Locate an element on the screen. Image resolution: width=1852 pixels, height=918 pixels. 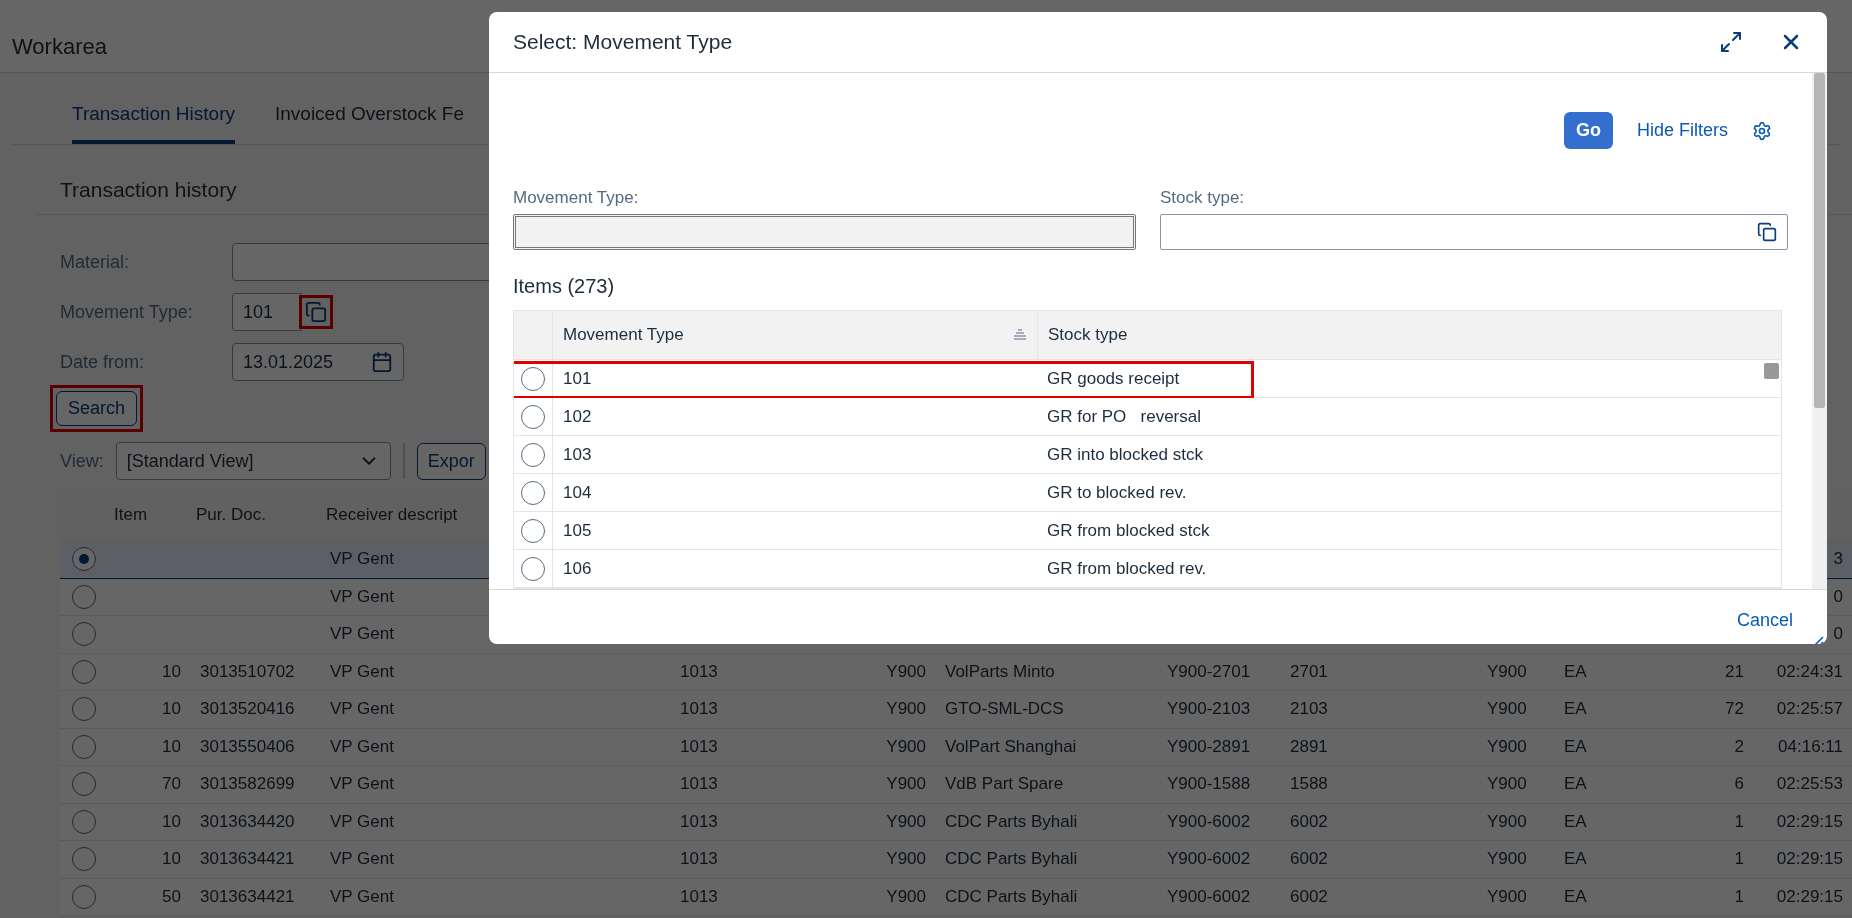
table-cell: GTO-SML-DCS is located at coordinates (1004, 709).